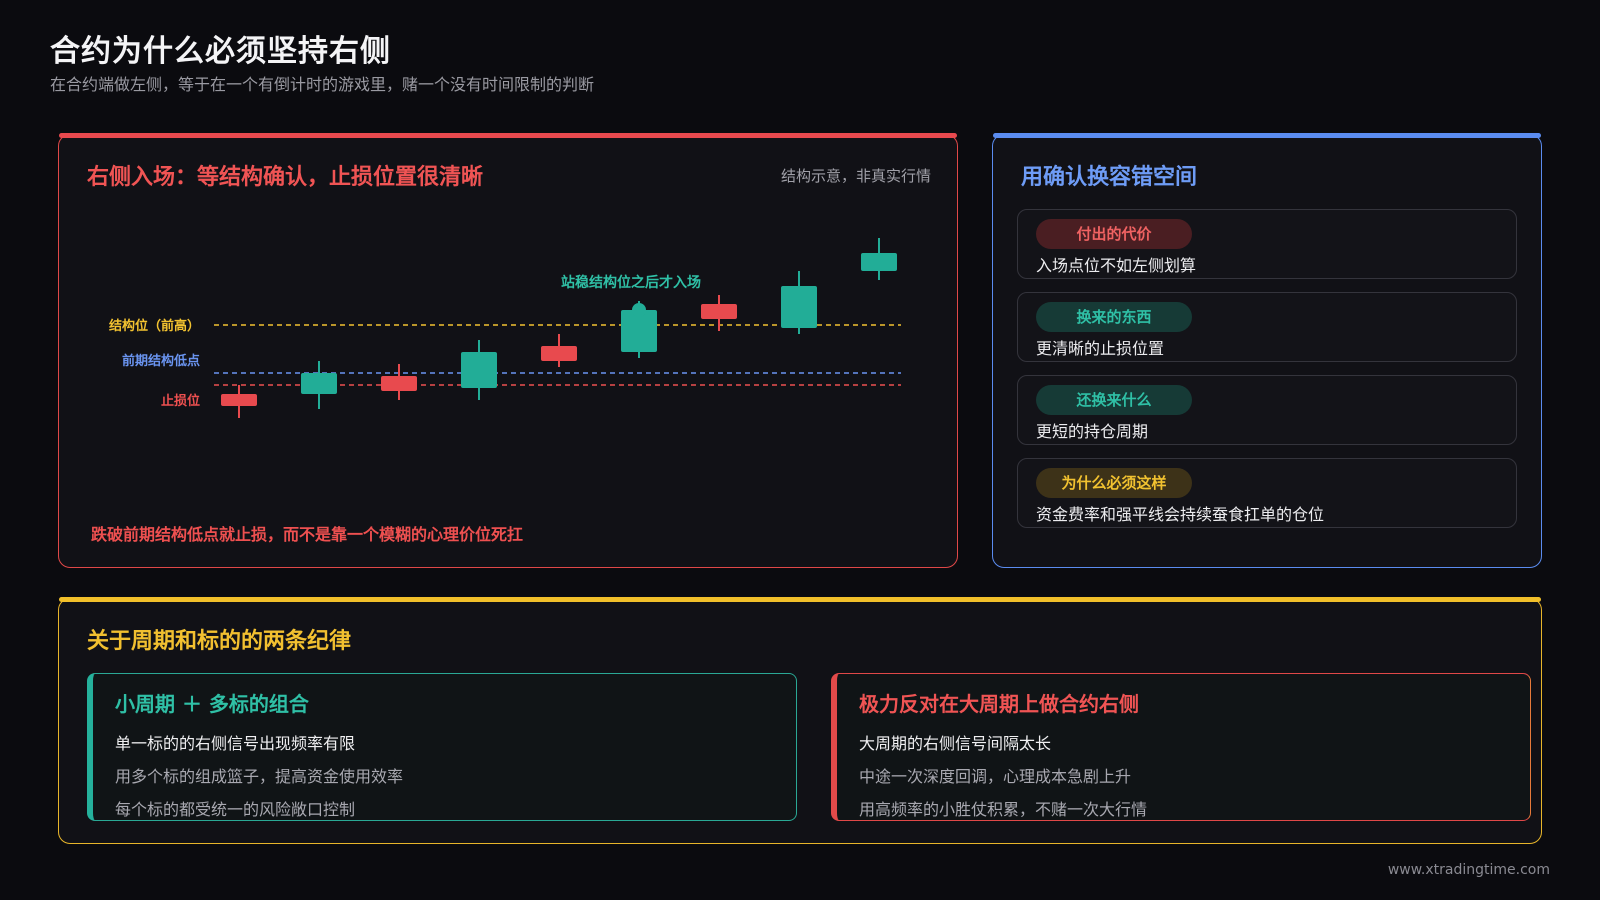 Image resolution: width=1600 pixels, height=900 pixels. What do you see at coordinates (259, 776) in the screenshot?
I see `rule-line: 用多个标的组成篮子，提高资金使用效率` at bounding box center [259, 776].